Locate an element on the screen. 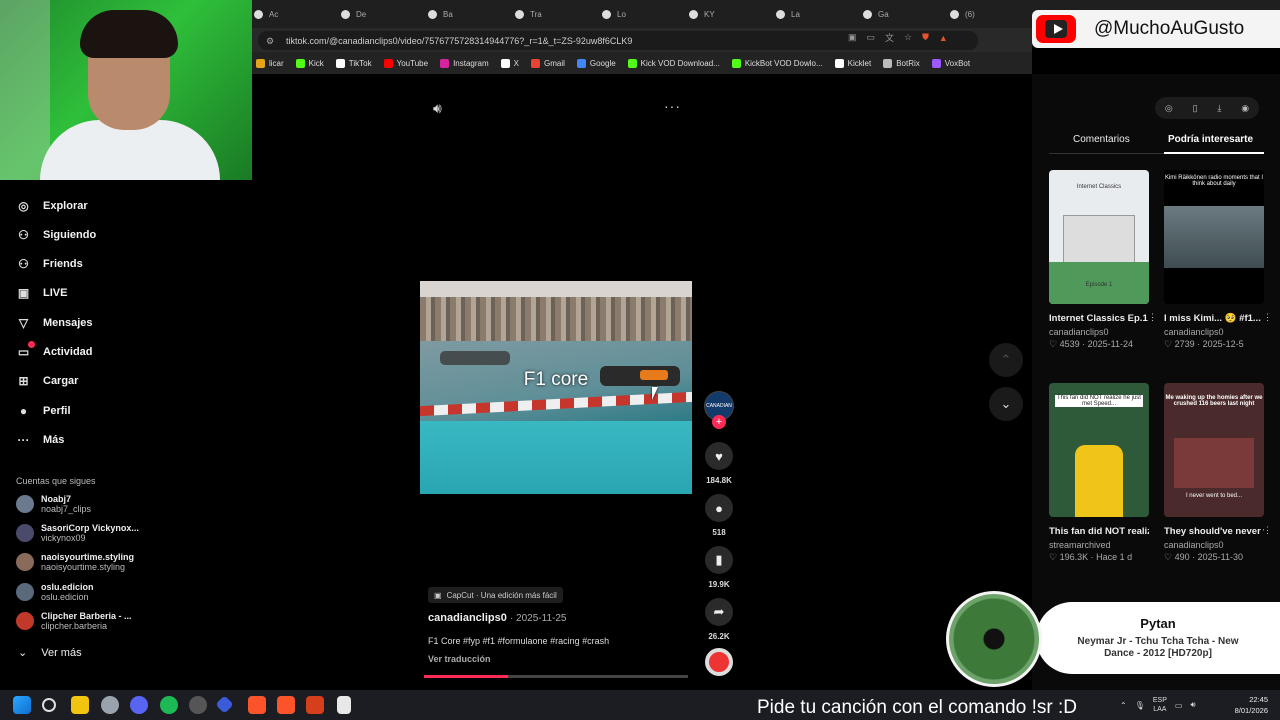  followed-account: Noabj7 noabj7_clips is located at coordinates (53, 504).